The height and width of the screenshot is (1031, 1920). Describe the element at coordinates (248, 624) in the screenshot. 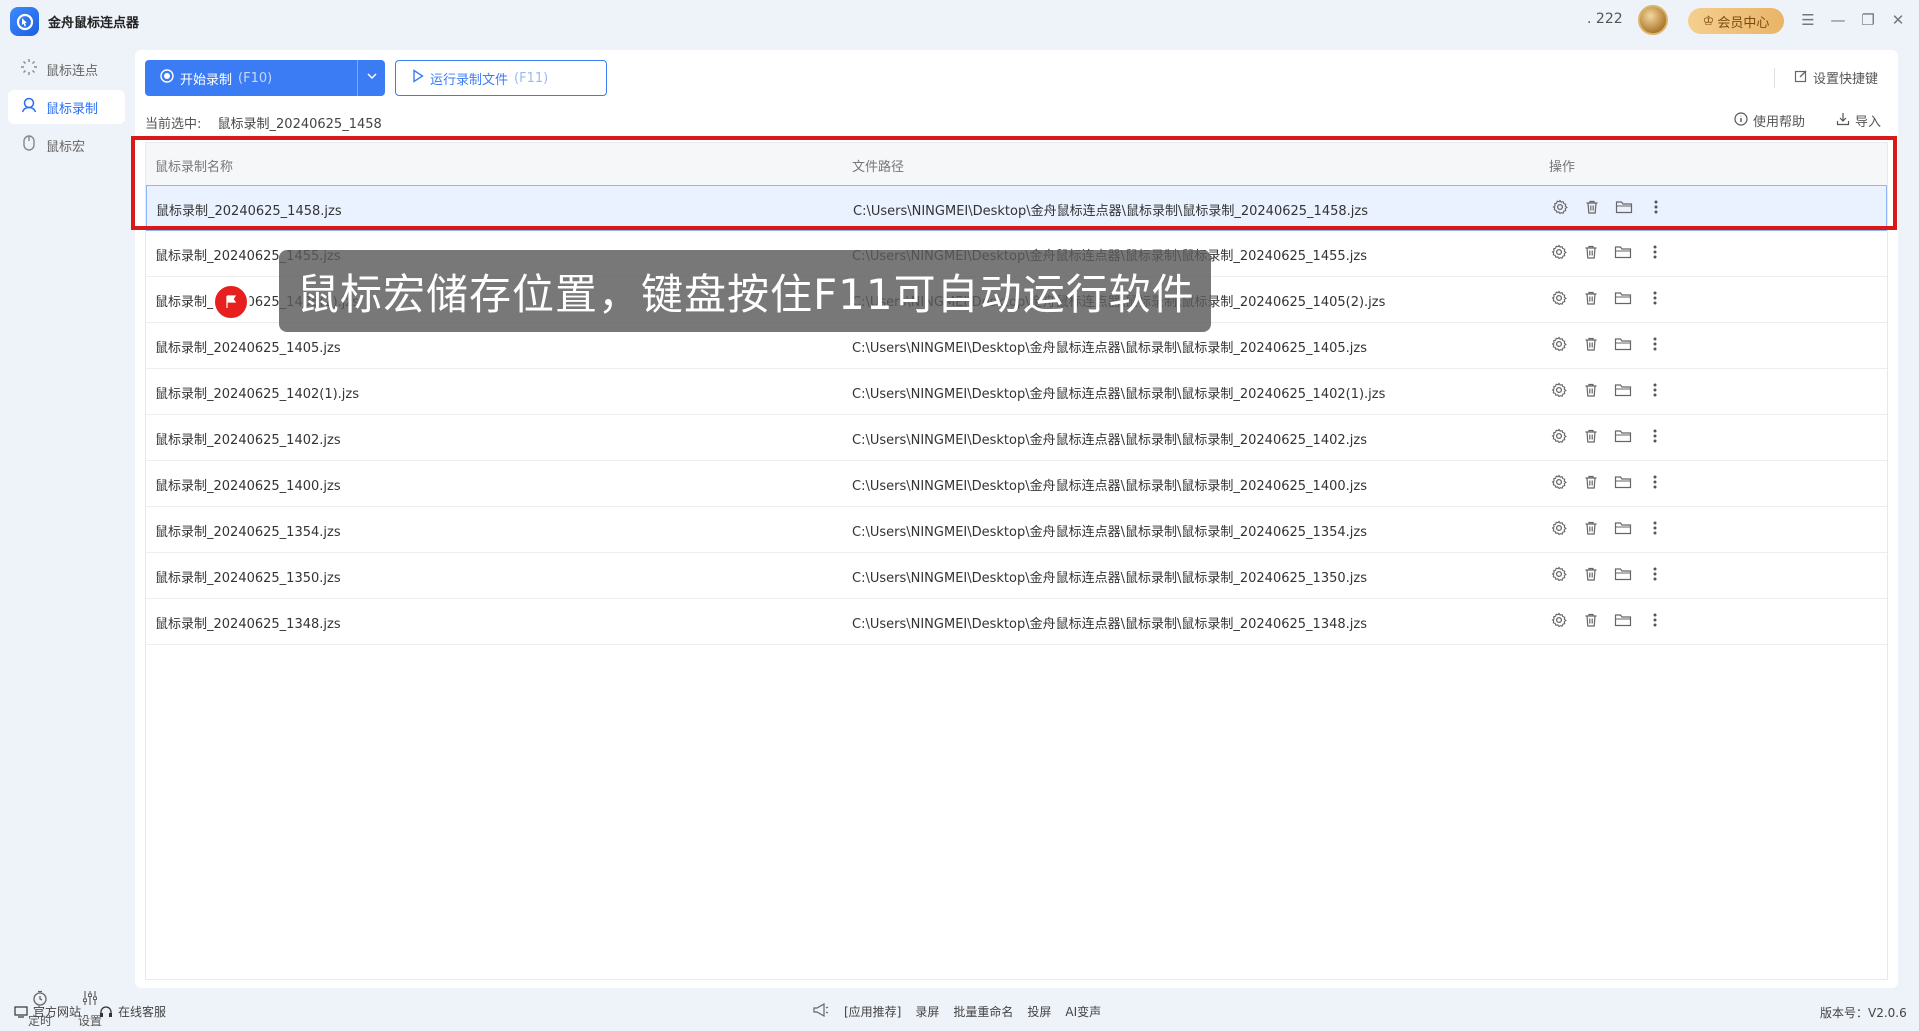

I see `row-name: 鼠标录制_20240625_1348.jzs` at that location.